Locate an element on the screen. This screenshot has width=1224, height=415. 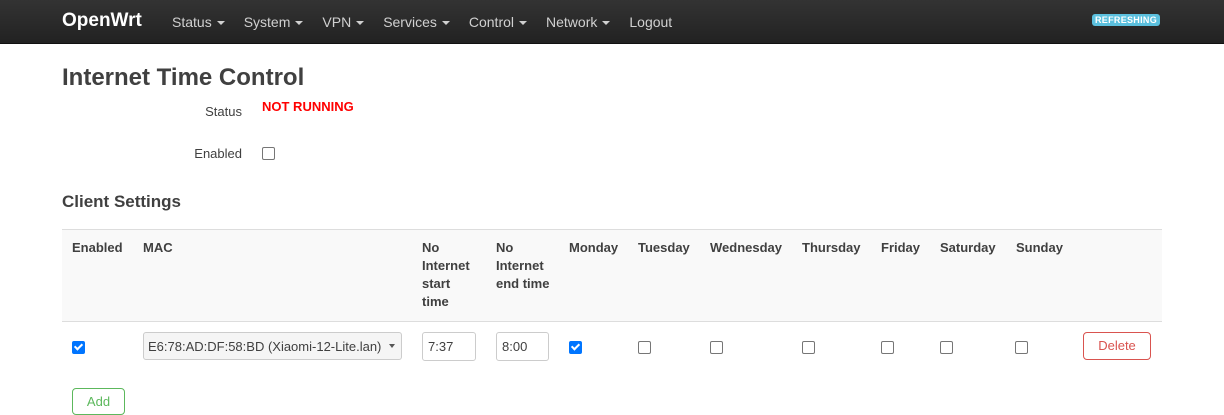
thursday-checkbox is located at coordinates (808, 347).